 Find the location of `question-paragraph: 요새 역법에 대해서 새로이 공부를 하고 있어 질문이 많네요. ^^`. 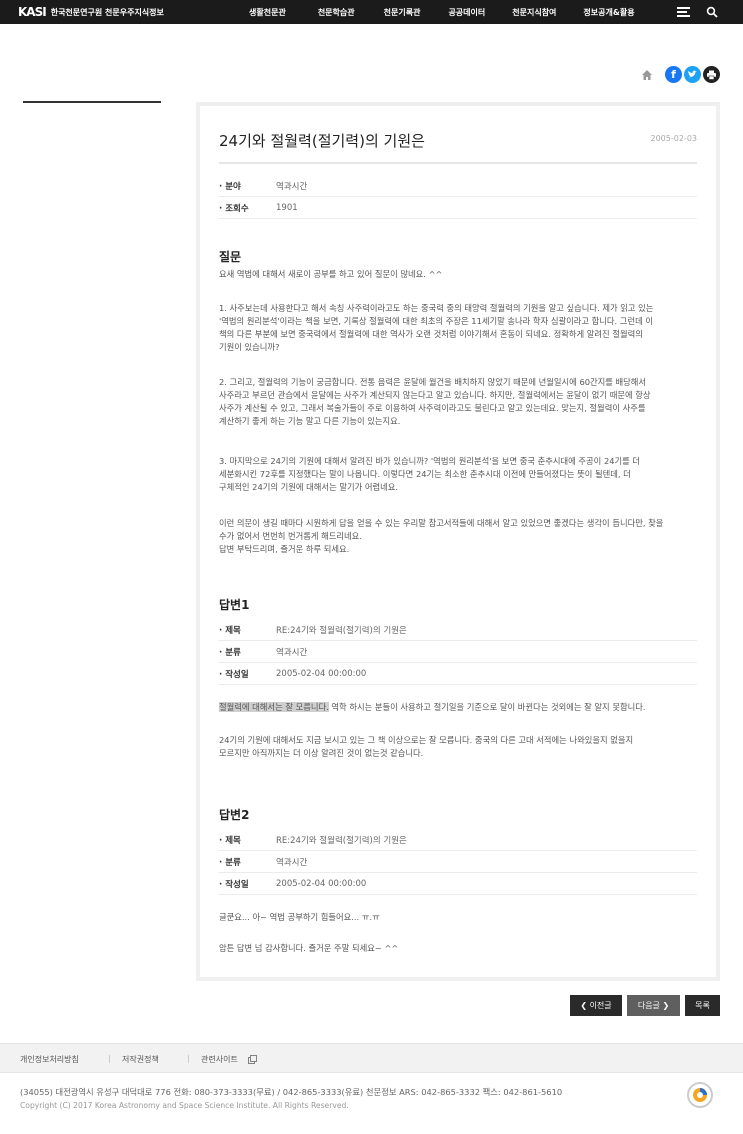

question-paragraph: 요새 역법에 대해서 새로이 공부를 하고 있어 질문이 많네요. ^^ is located at coordinates (459, 274).